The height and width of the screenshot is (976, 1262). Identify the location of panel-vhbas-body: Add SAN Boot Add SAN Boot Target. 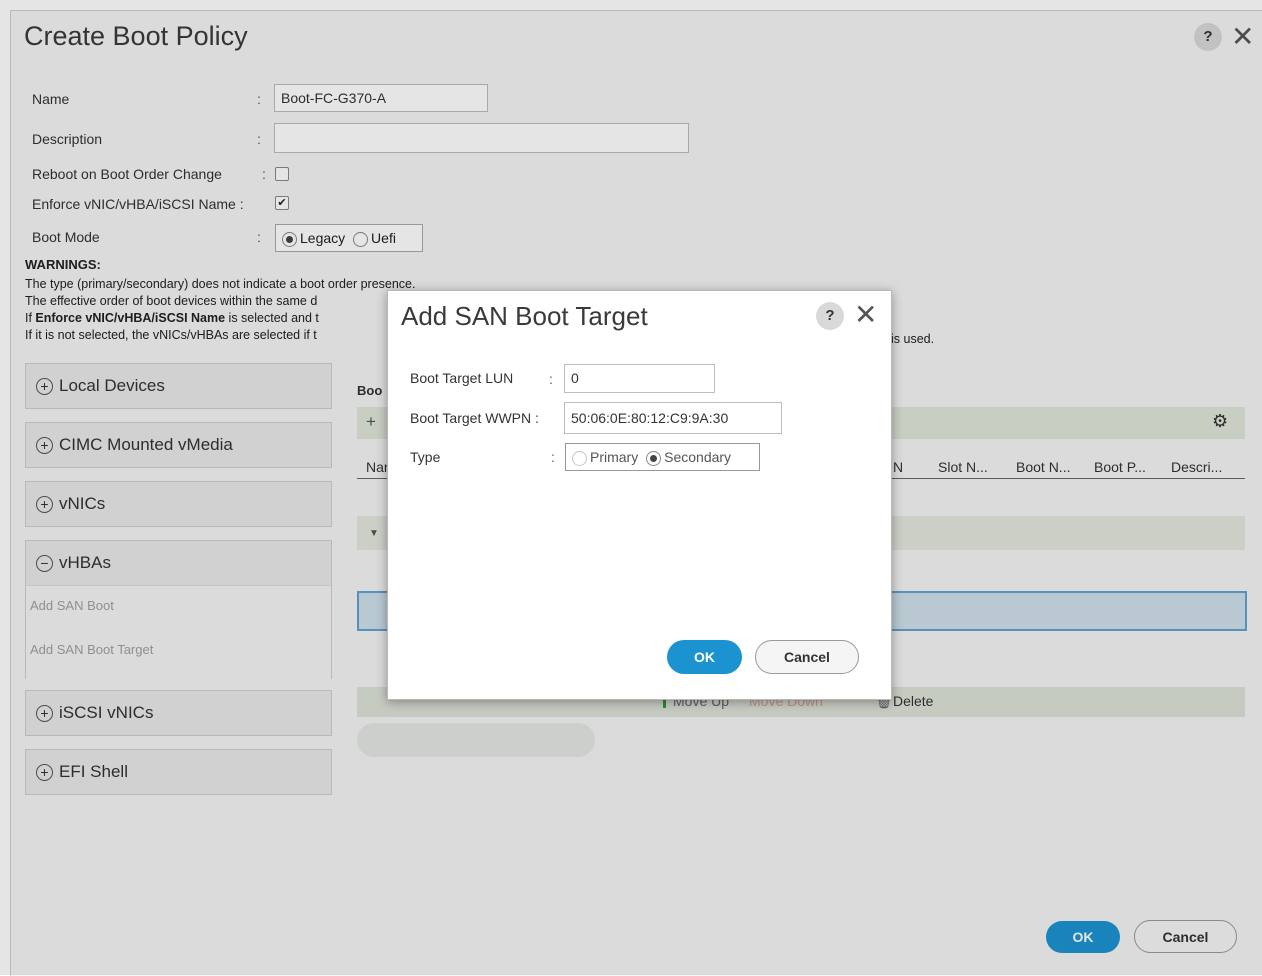
(178, 635).